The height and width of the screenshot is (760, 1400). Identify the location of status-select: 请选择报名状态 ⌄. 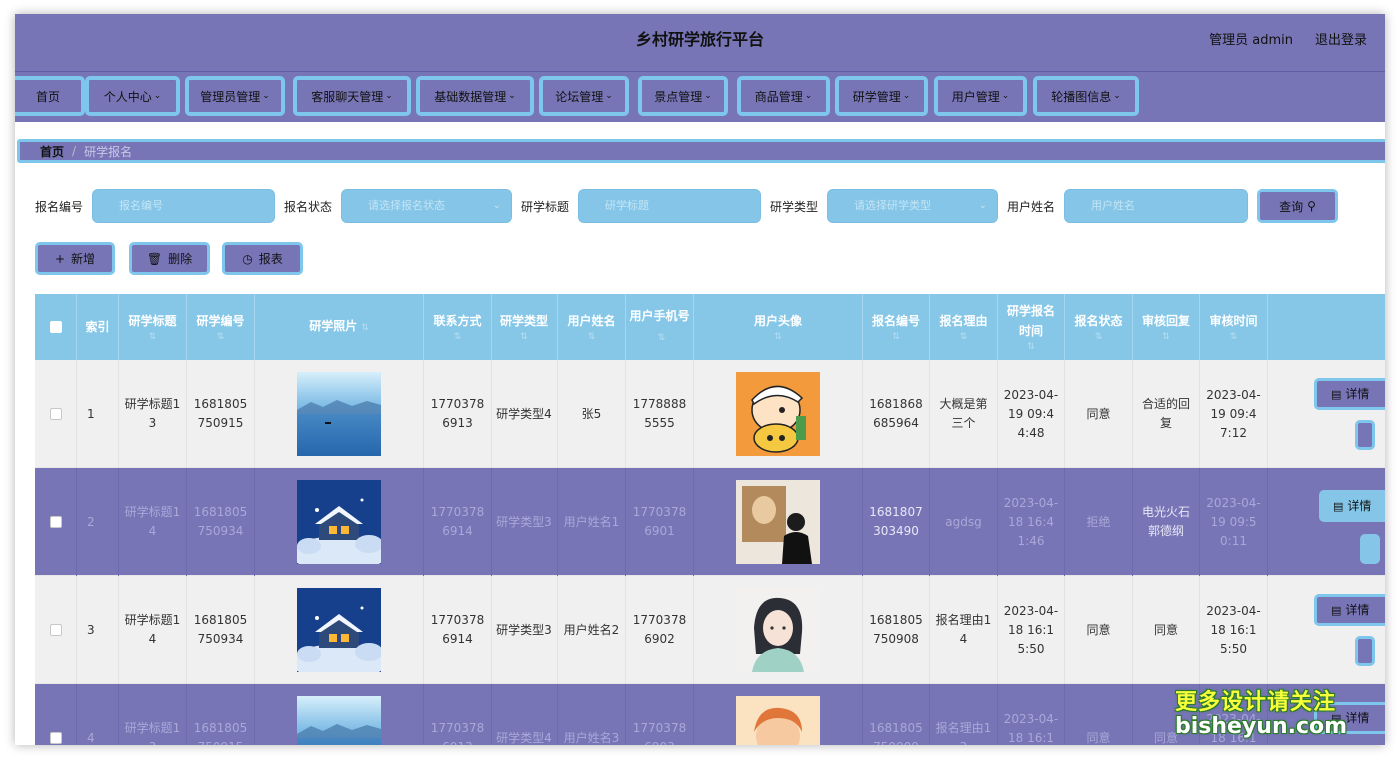
(426, 206).